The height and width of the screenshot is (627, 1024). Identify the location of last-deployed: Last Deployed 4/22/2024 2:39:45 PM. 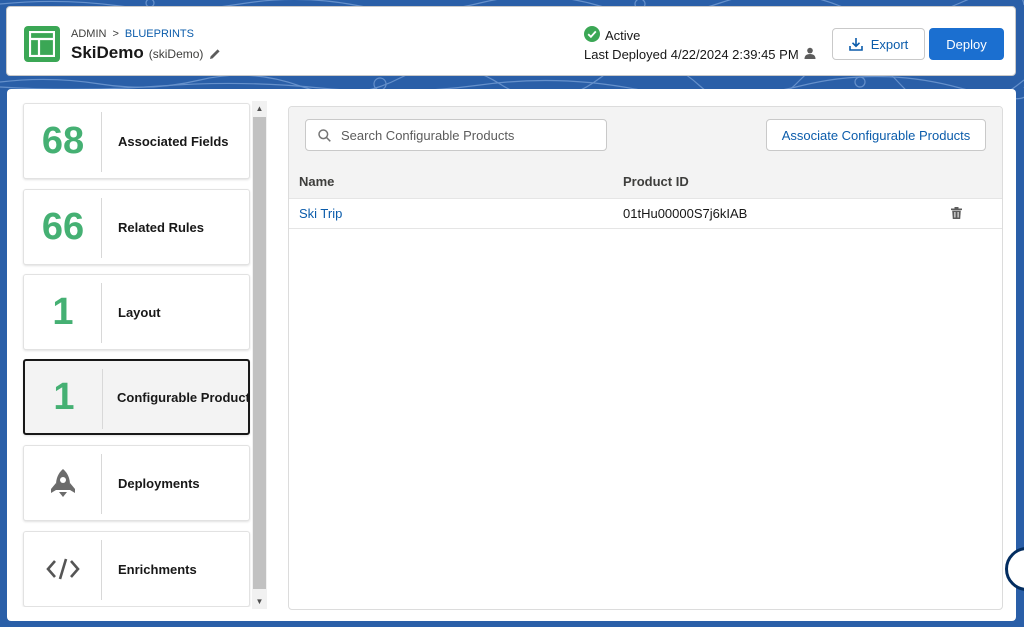
(700, 54).